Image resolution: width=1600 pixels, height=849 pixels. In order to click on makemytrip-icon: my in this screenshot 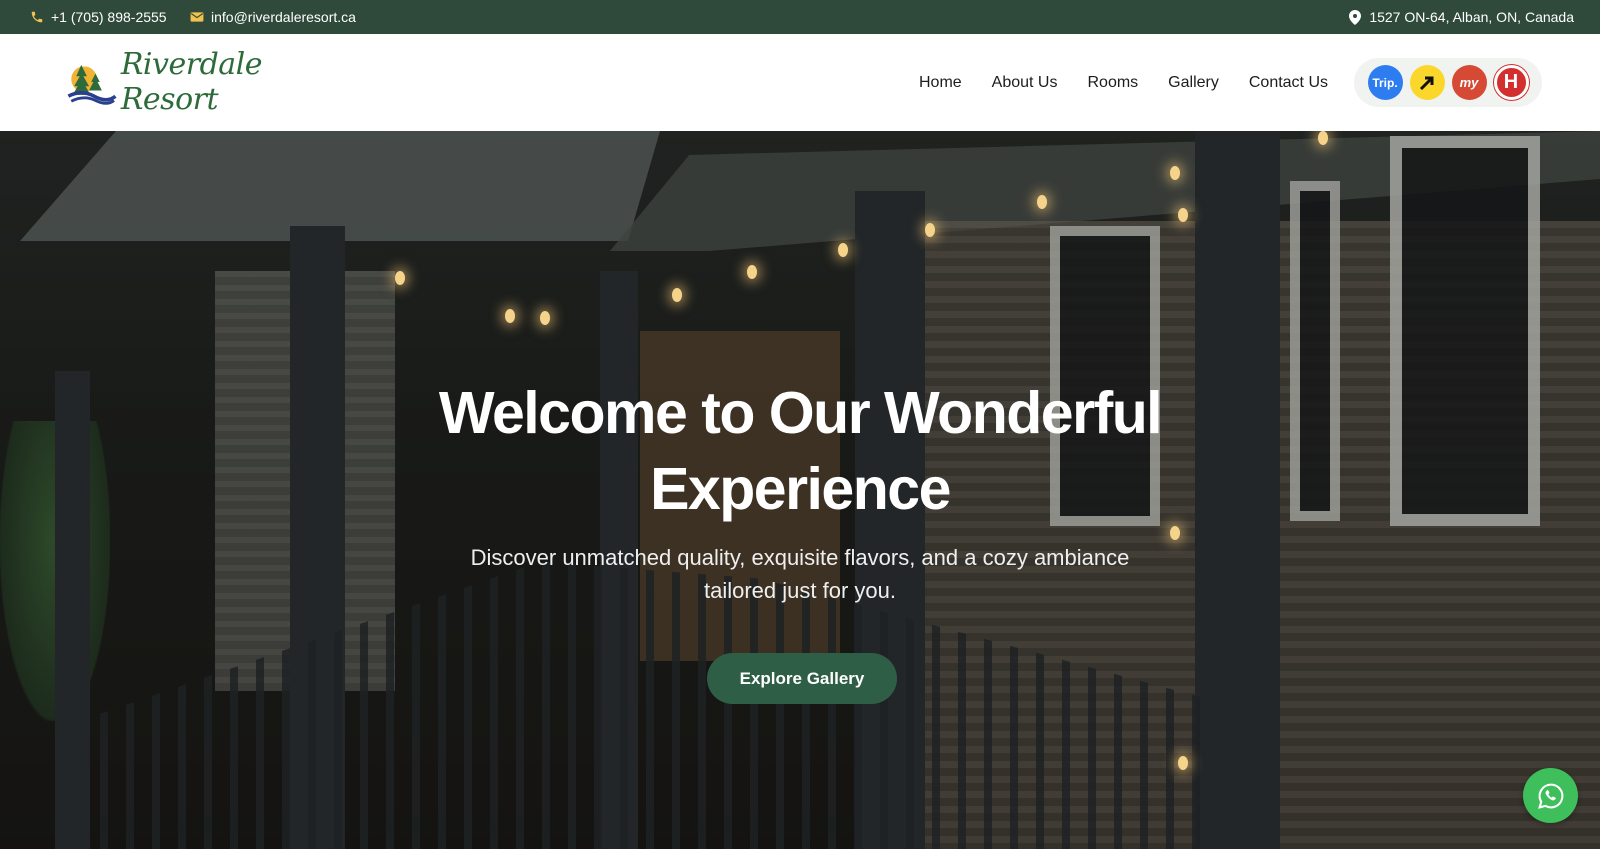, I will do `click(1469, 82)`.